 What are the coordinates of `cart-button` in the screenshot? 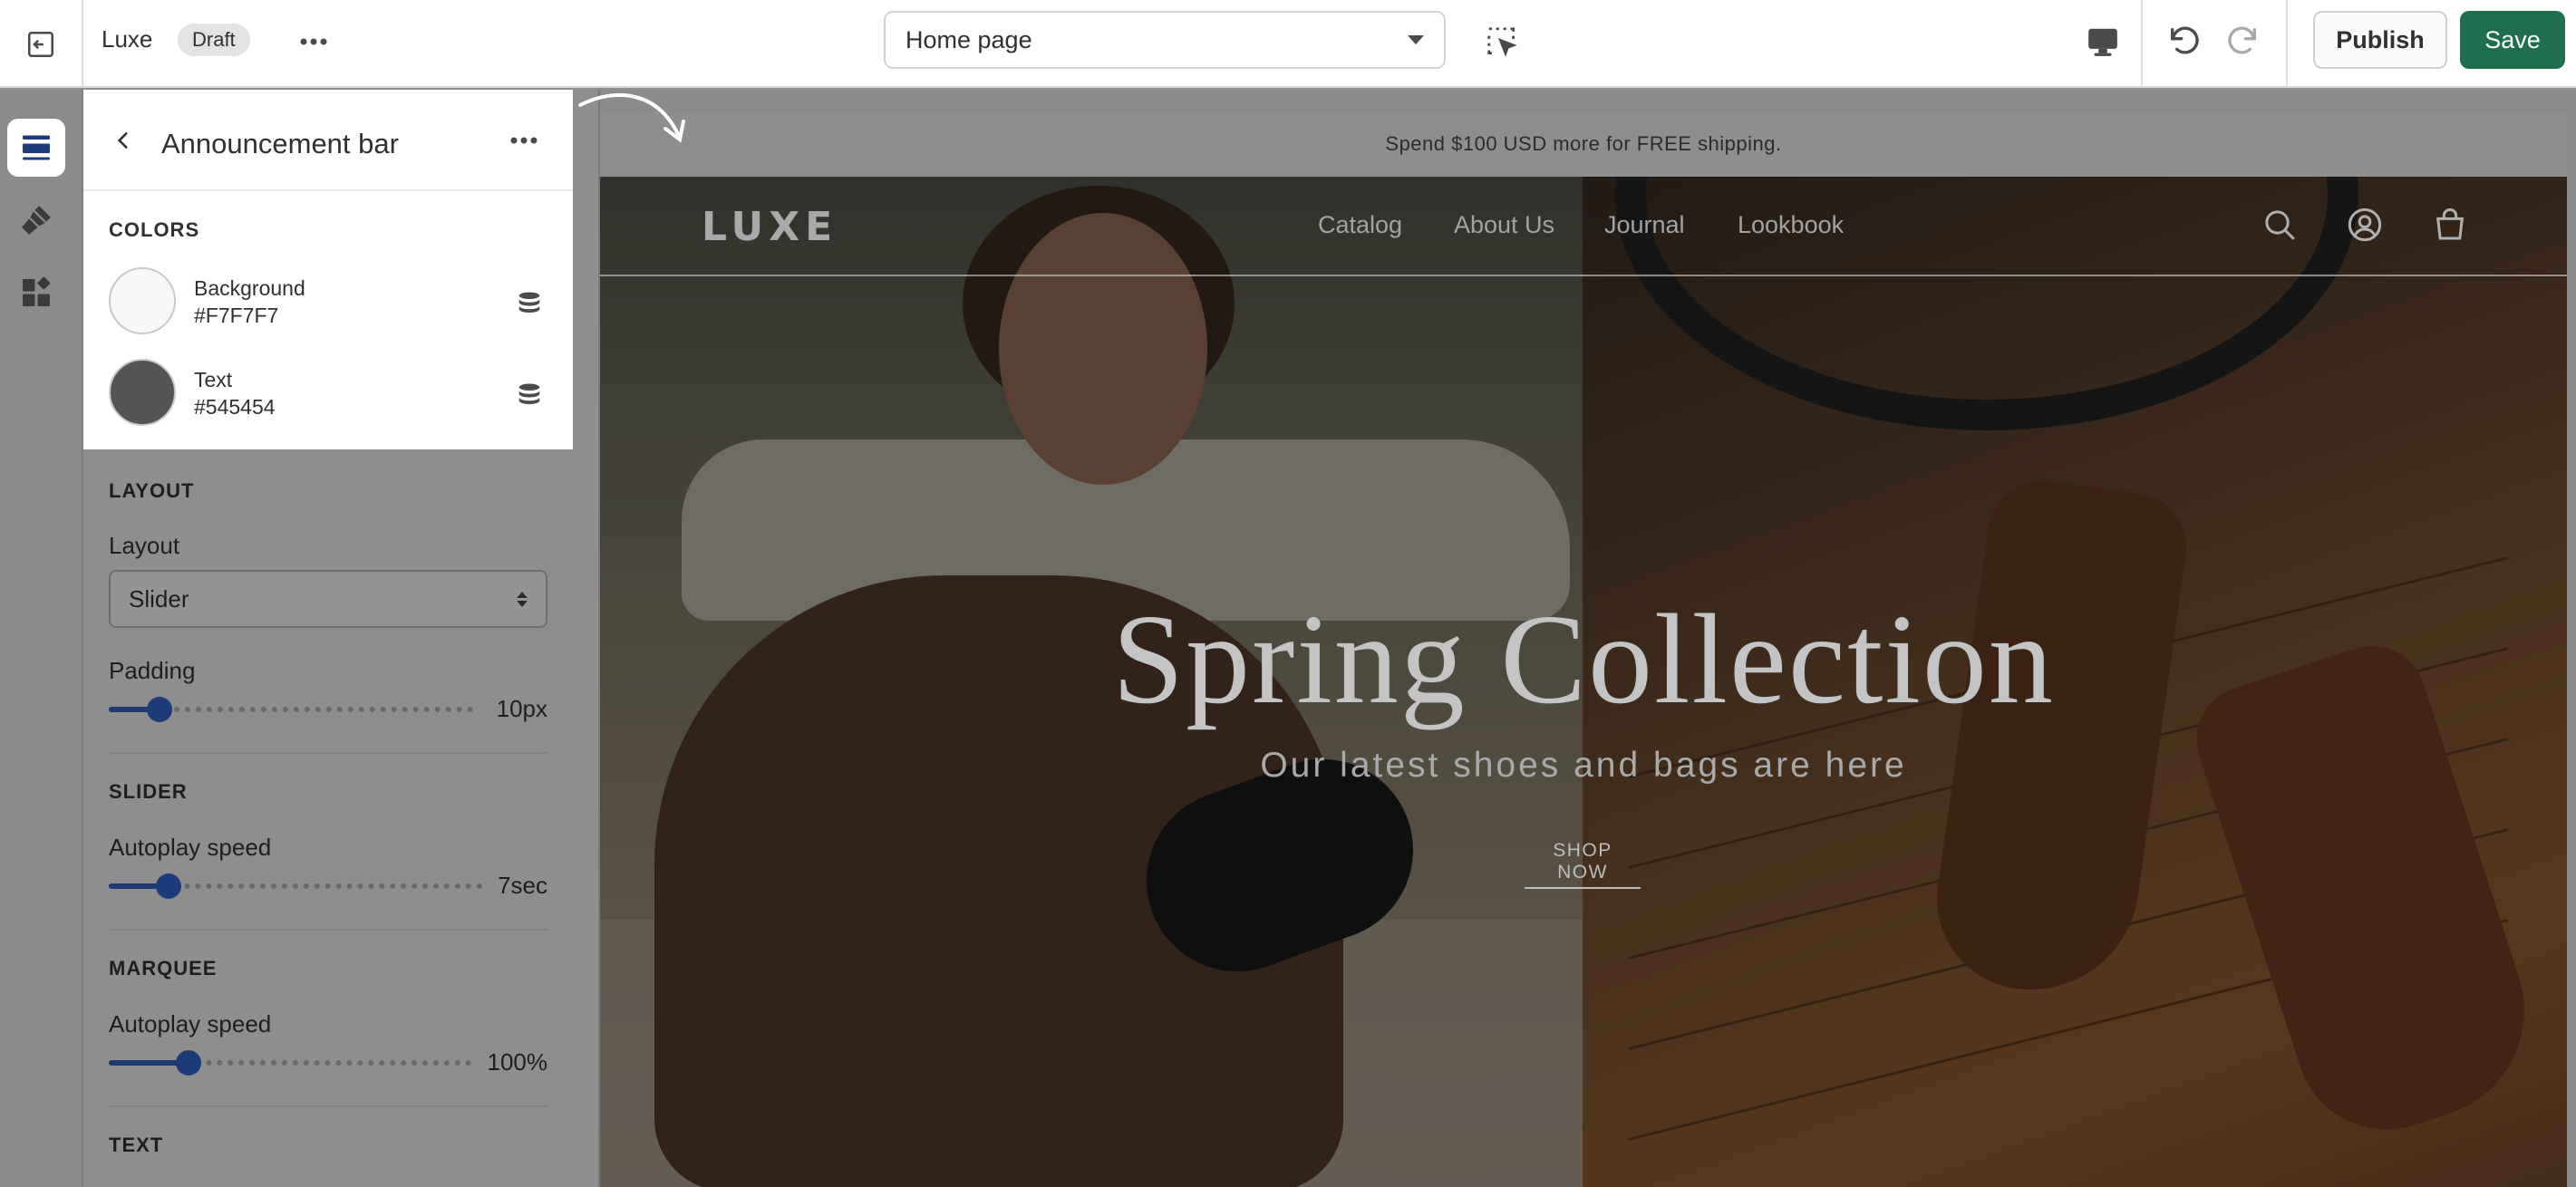 It's located at (2450, 225).